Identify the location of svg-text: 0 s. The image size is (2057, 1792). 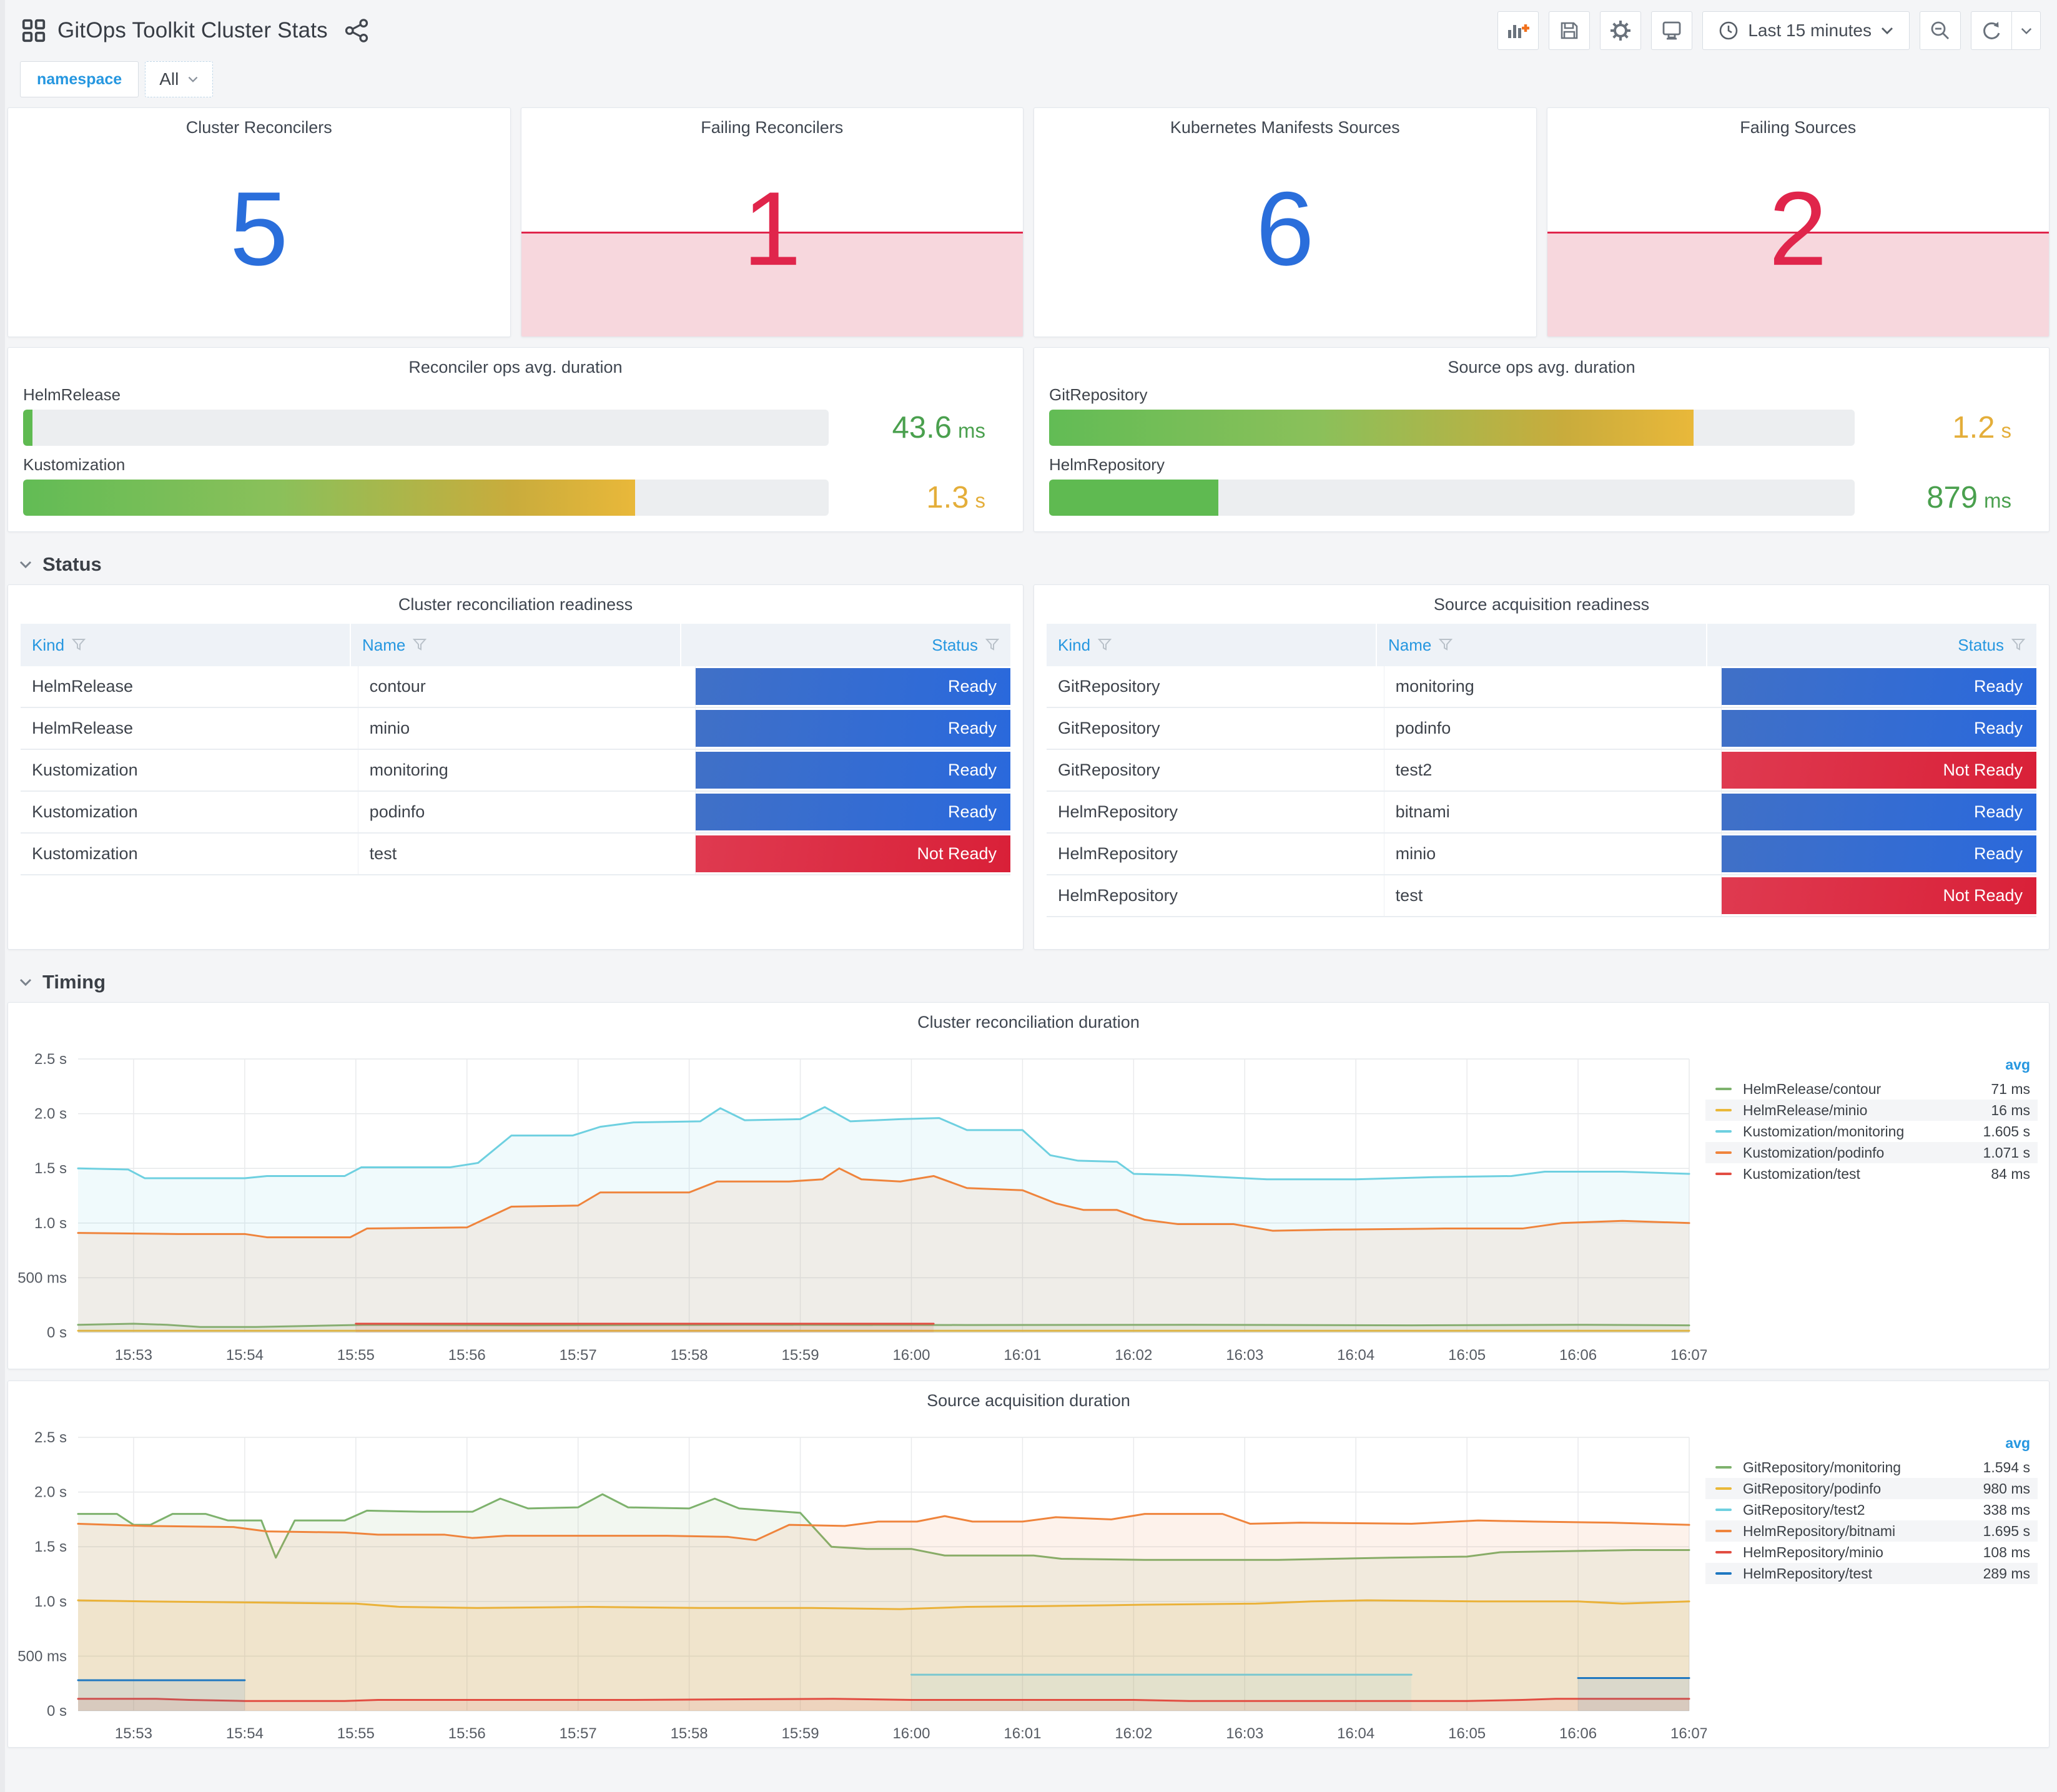
(57, 1332).